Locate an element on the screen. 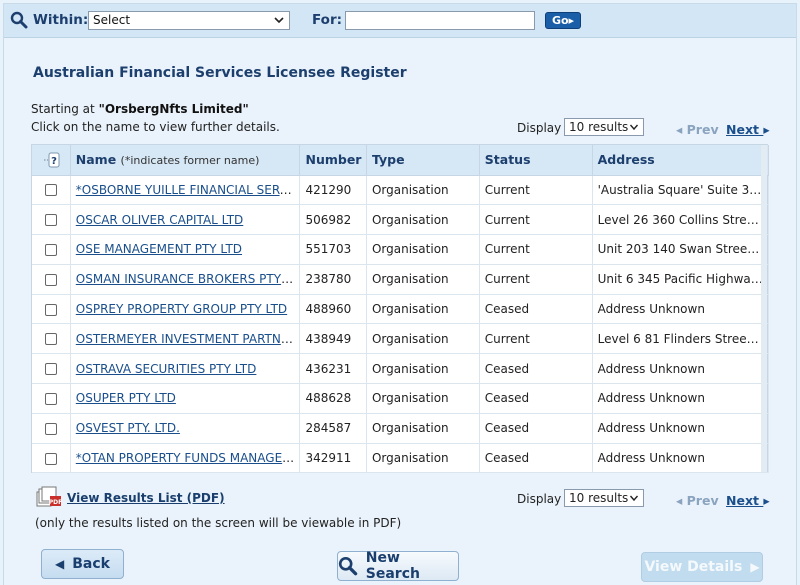 The image size is (800, 585). name-cell: OSTRAVA SECURITIES PTY LTD is located at coordinates (185, 369).